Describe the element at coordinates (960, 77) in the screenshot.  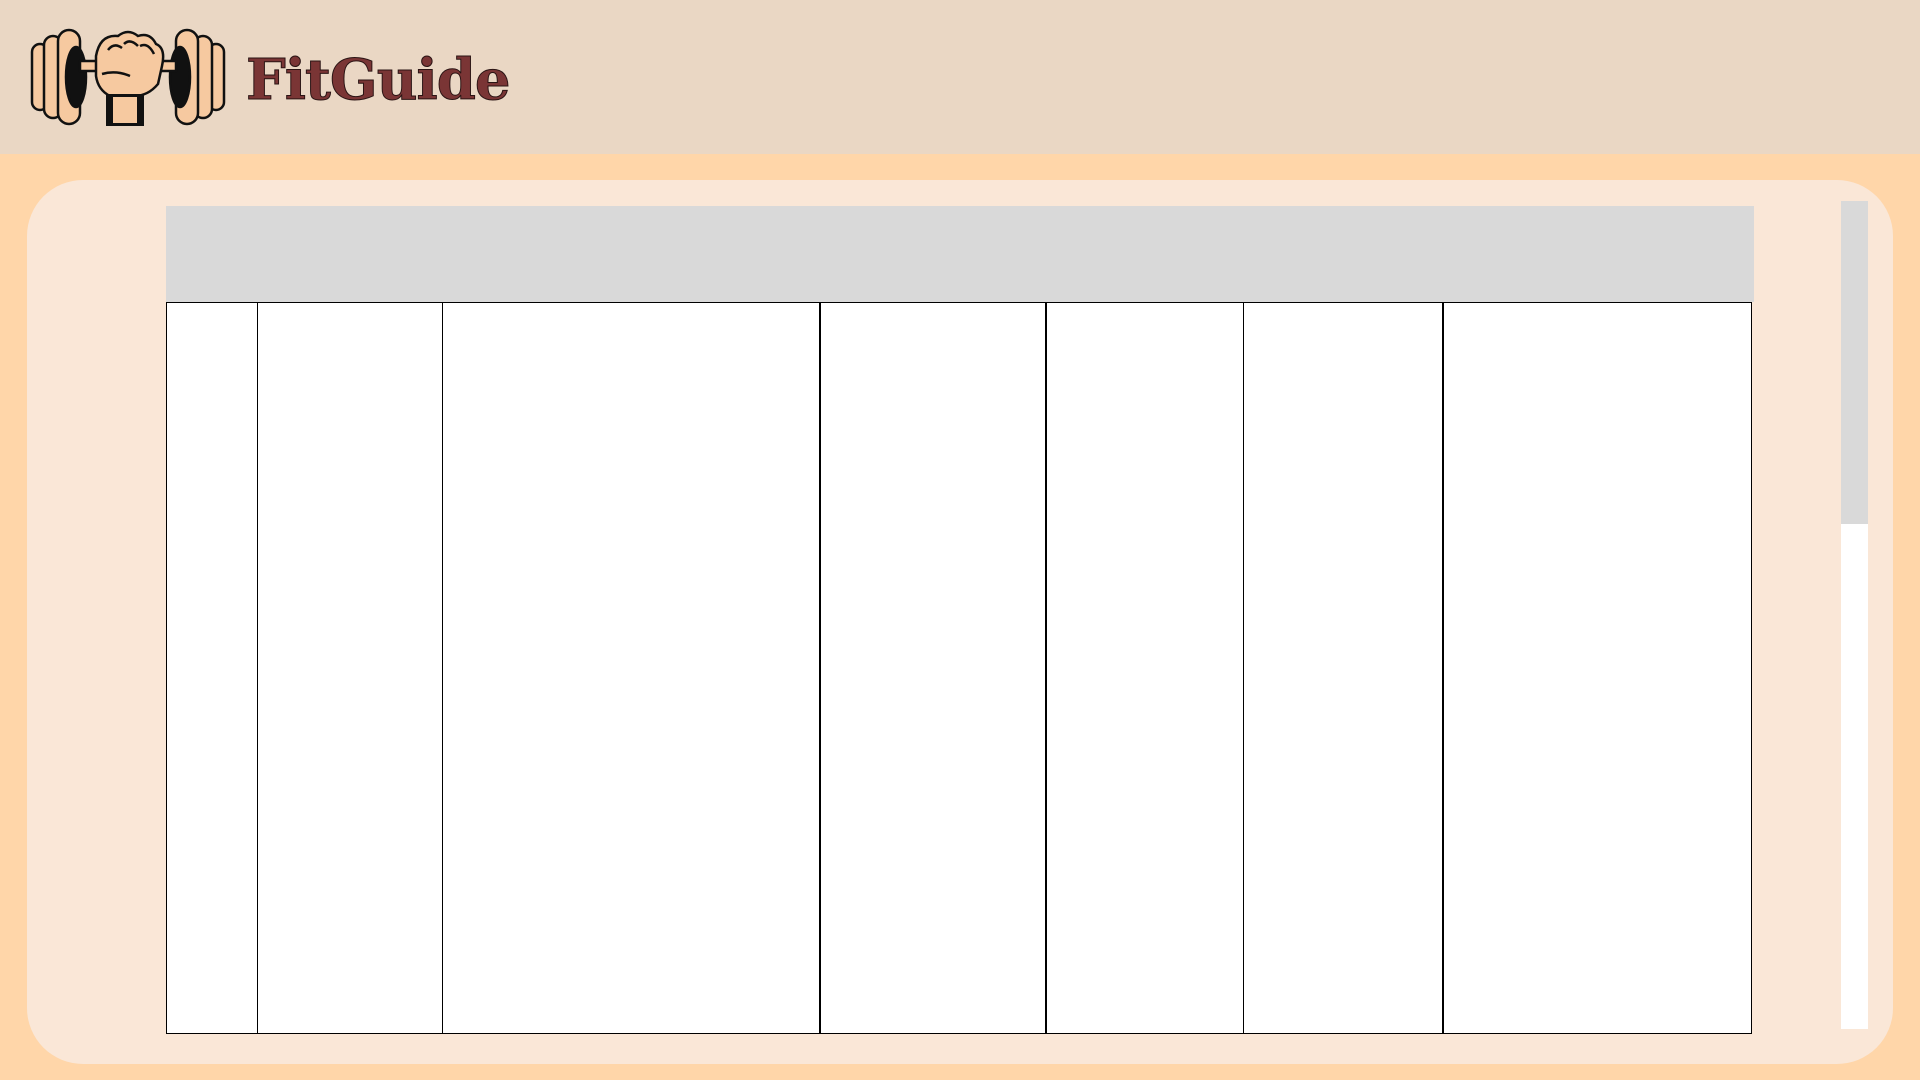
I see `app-header: FitGuide` at that location.